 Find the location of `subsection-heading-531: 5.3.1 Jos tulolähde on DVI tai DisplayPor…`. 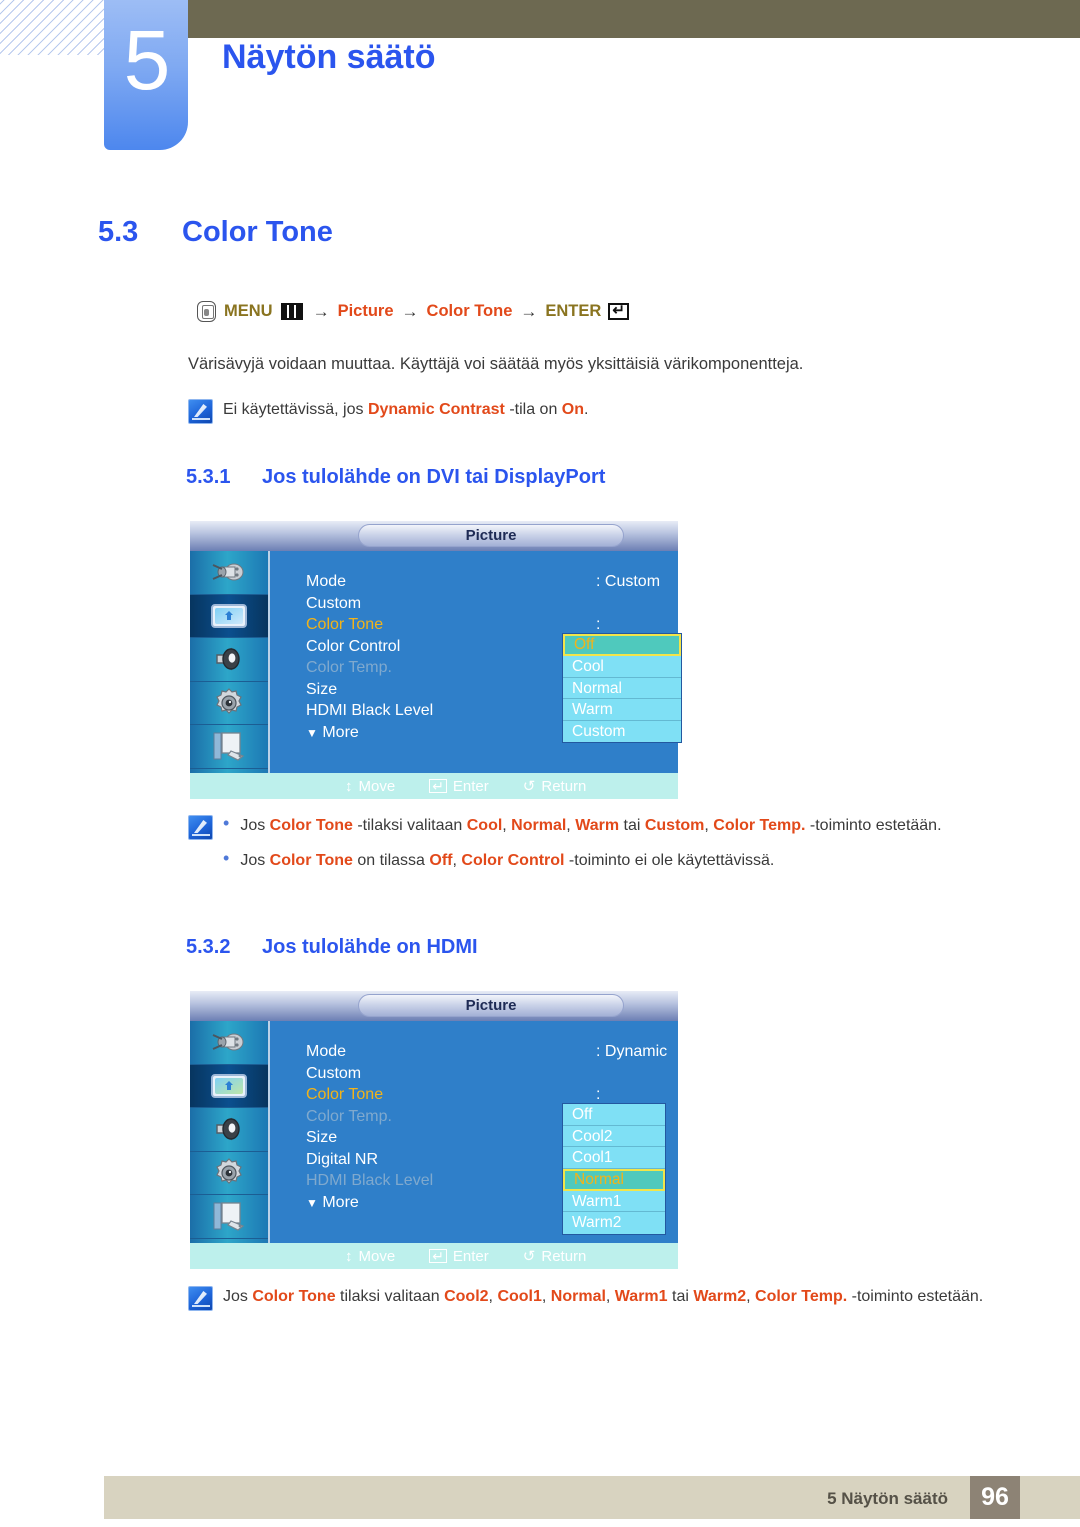

subsection-heading-531: 5.3.1 Jos tulolähde on DVI tai DisplayPor… is located at coordinates (395, 477).